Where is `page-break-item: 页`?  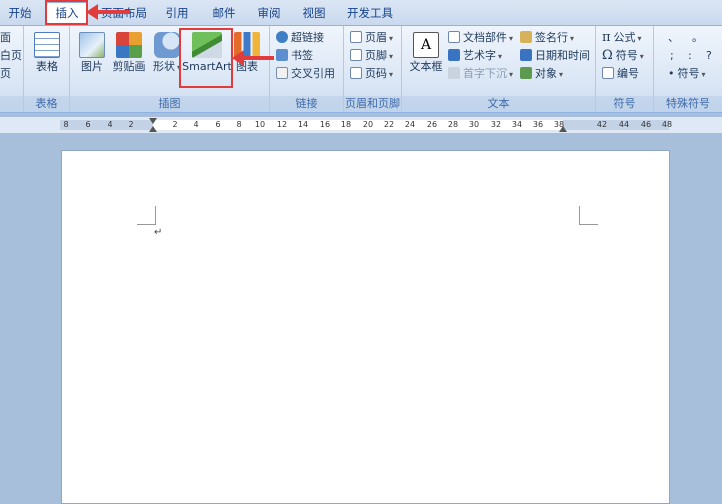
page-break-item: 页 is located at coordinates (5, 73).